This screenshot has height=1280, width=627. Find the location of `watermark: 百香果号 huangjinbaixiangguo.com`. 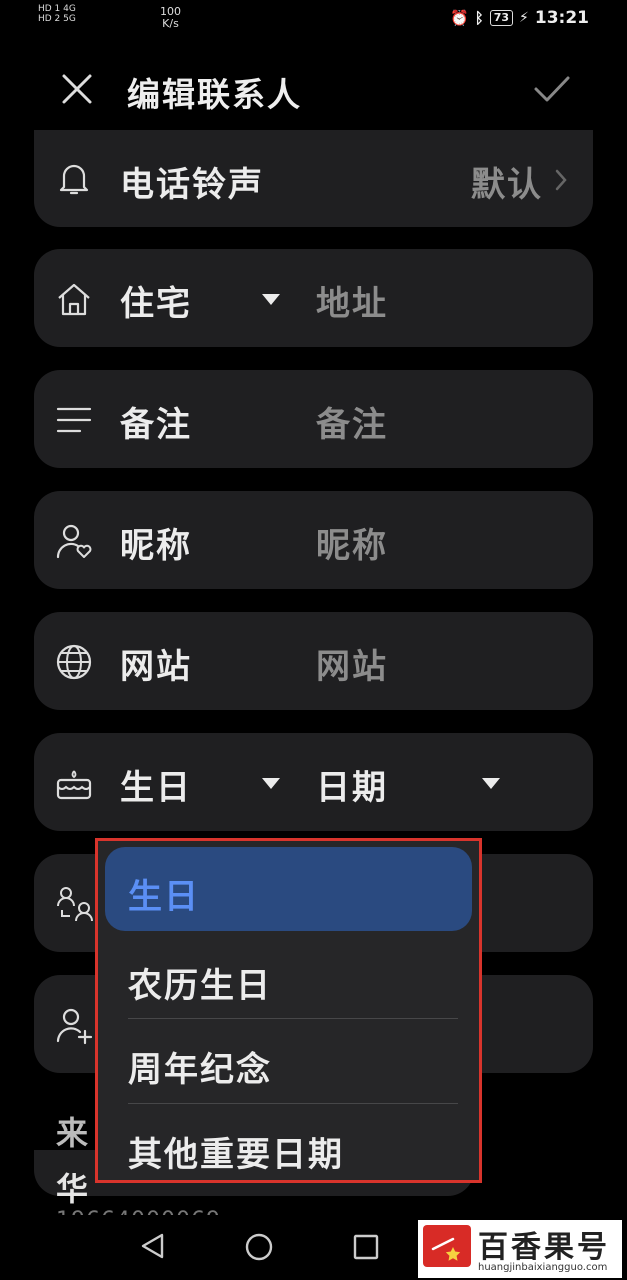

watermark: 百香果号 huangjinbaixiangguo.com is located at coordinates (520, 1249).